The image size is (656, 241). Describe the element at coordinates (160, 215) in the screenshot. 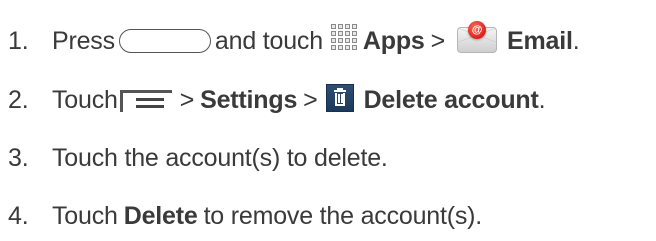

I see `delete-label: Delete` at that location.